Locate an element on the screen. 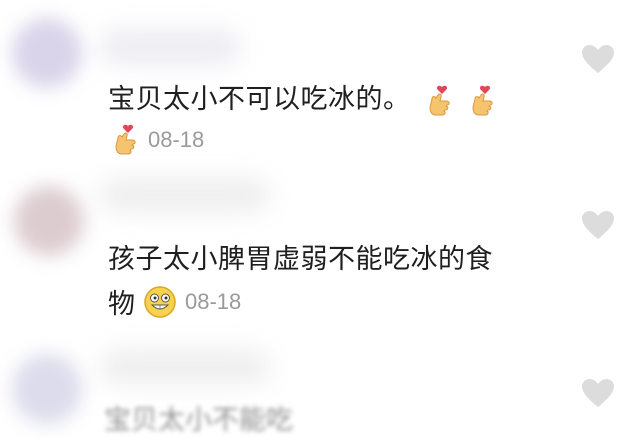  comment-text: 孩子太小脾胃虚弱不能吃冰的食 is located at coordinates (300, 260).